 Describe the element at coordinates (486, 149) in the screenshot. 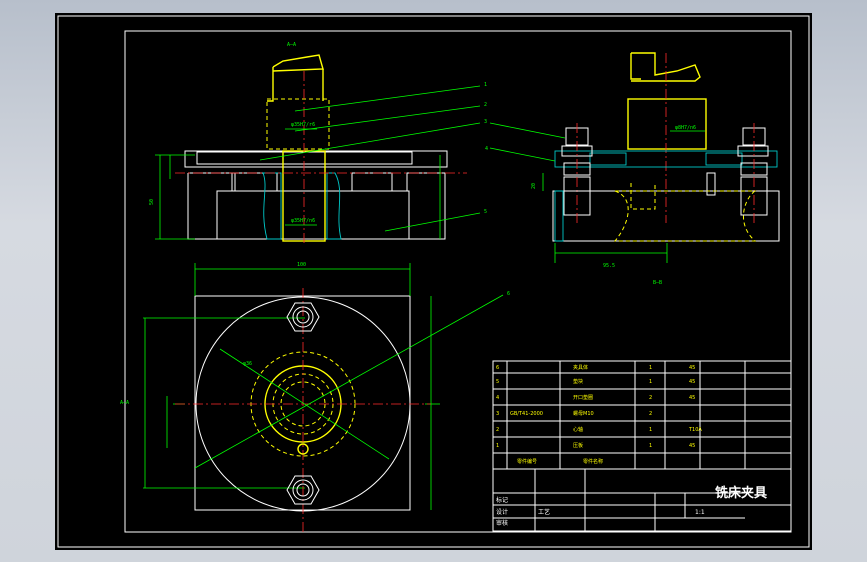

I see `callout-4: 4` at that location.